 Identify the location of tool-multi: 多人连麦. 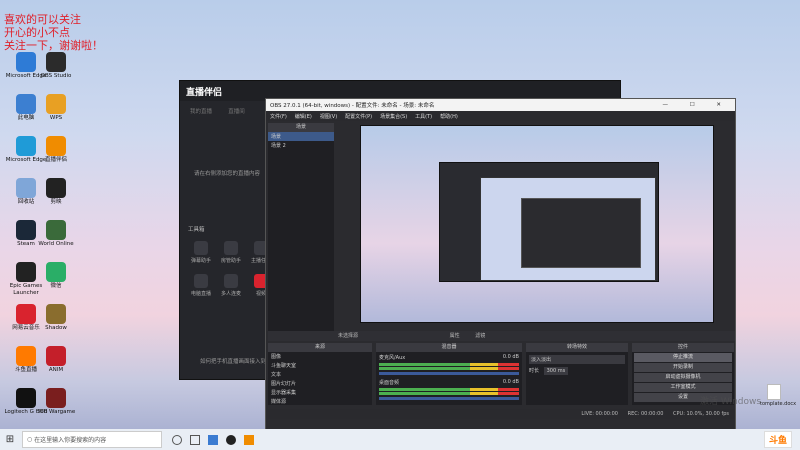
(231, 285).